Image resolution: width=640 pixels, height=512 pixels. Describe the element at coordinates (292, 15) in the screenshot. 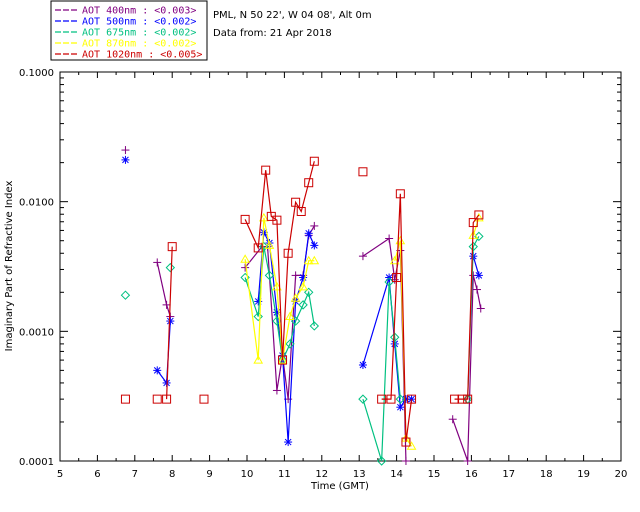

I see `station-label: PML, N 50 22', W 04 08', Alt 0m` at that location.